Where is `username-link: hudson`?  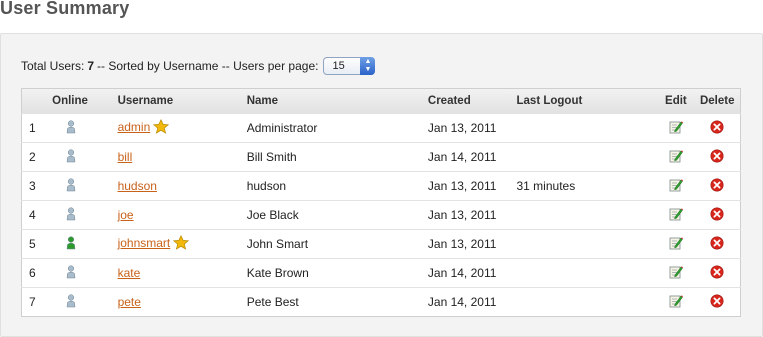 username-link: hudson is located at coordinates (137, 186).